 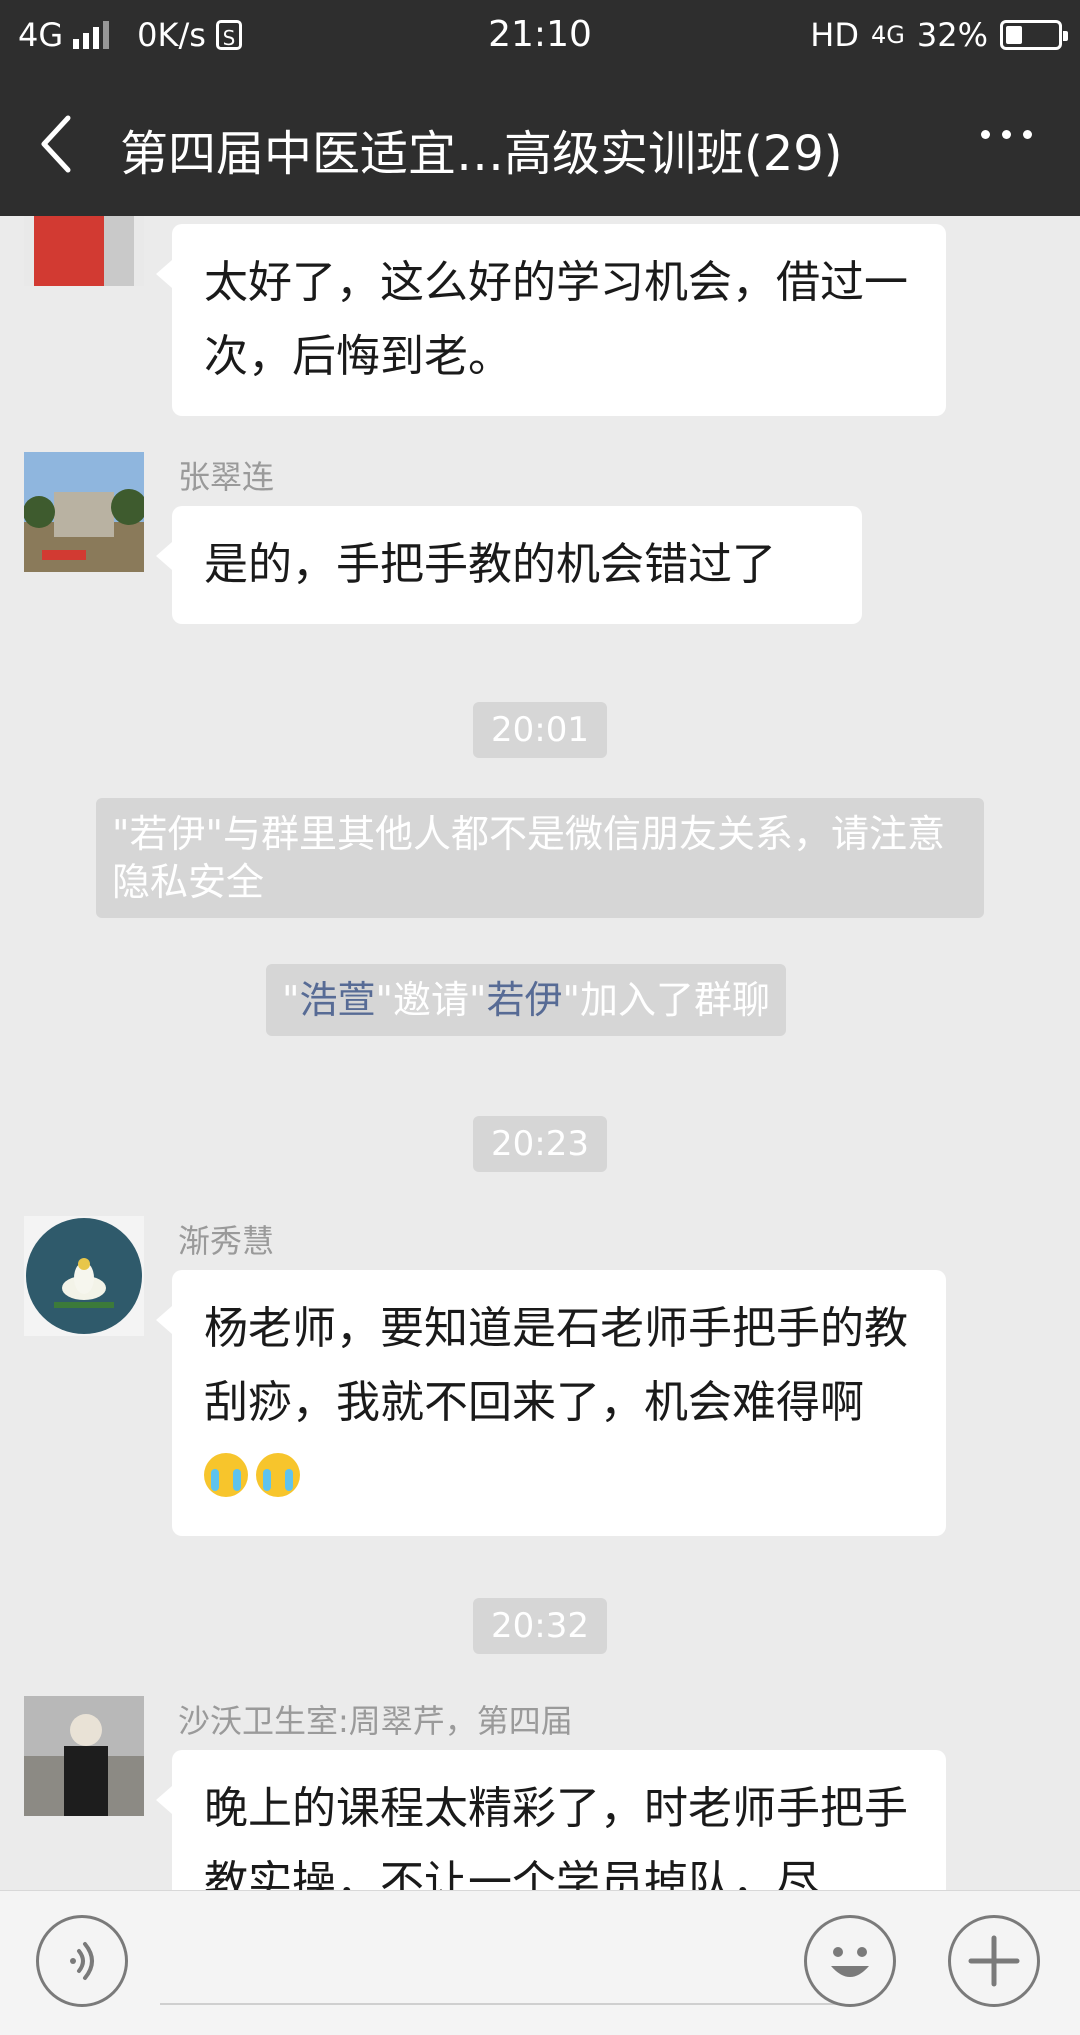 What do you see at coordinates (834, 35) in the screenshot?
I see `hd-indicator: HD` at bounding box center [834, 35].